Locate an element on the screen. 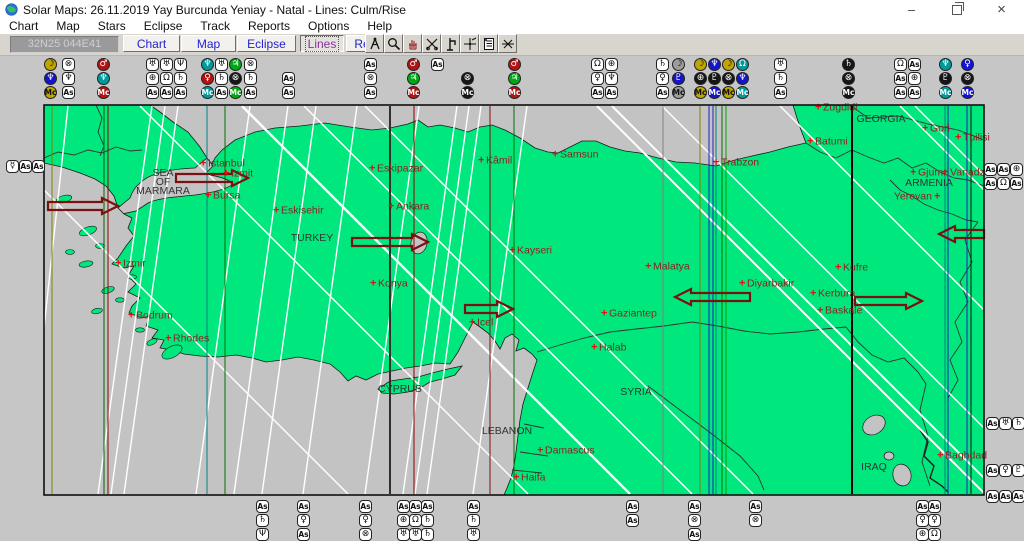 The height and width of the screenshot is (541, 1024). region-label: GEORGIA is located at coordinates (880, 119).